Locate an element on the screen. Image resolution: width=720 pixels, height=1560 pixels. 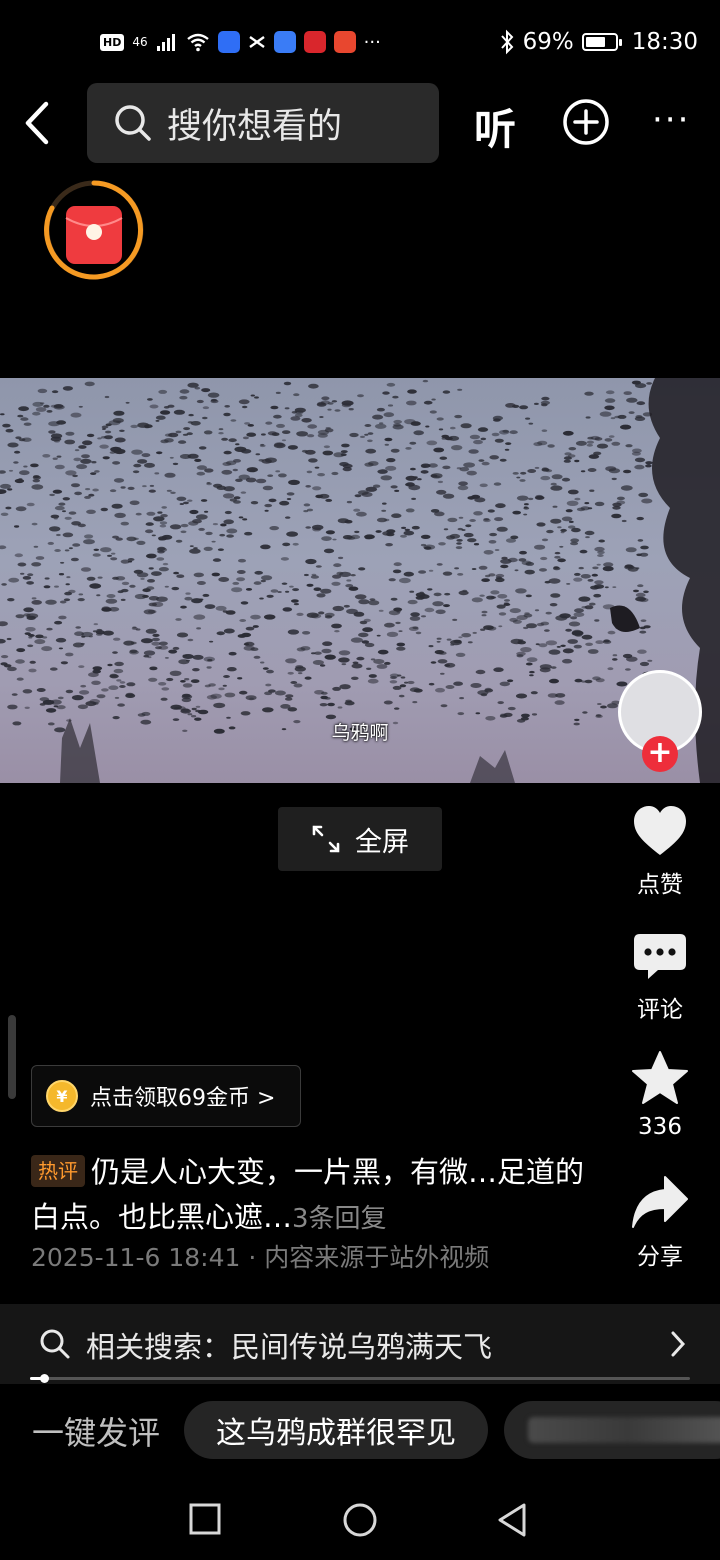
back-icon is located at coordinates (40, 123).